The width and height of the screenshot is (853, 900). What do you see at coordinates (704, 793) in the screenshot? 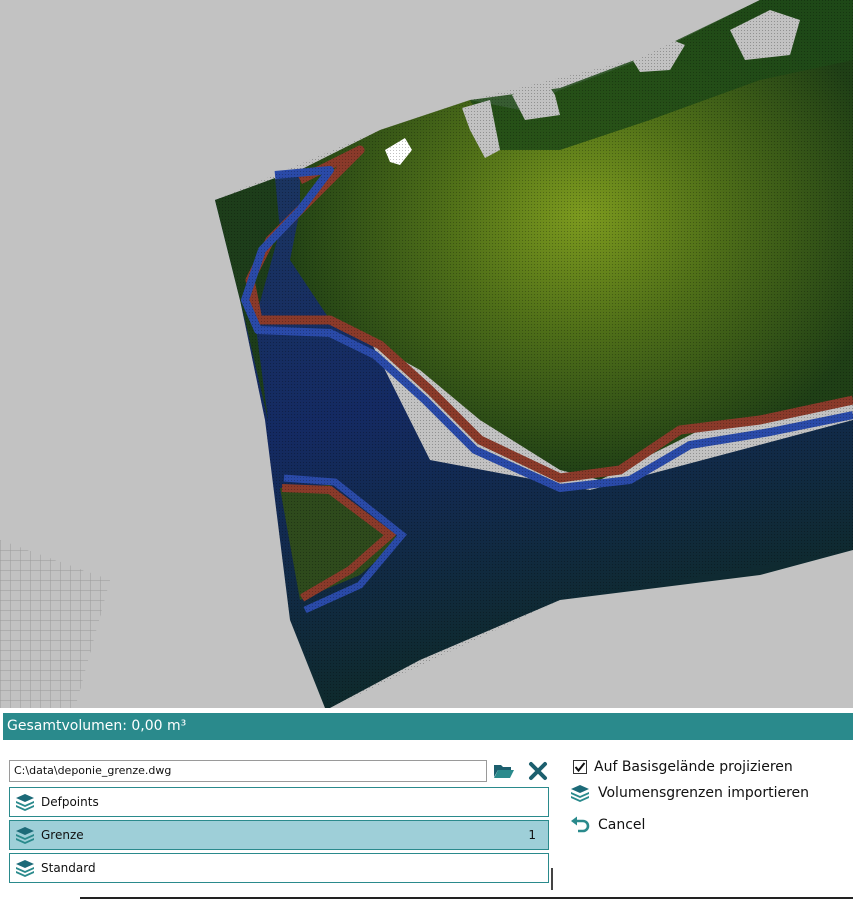
I see `import-button-label: Volumensgrenzen importieren` at bounding box center [704, 793].